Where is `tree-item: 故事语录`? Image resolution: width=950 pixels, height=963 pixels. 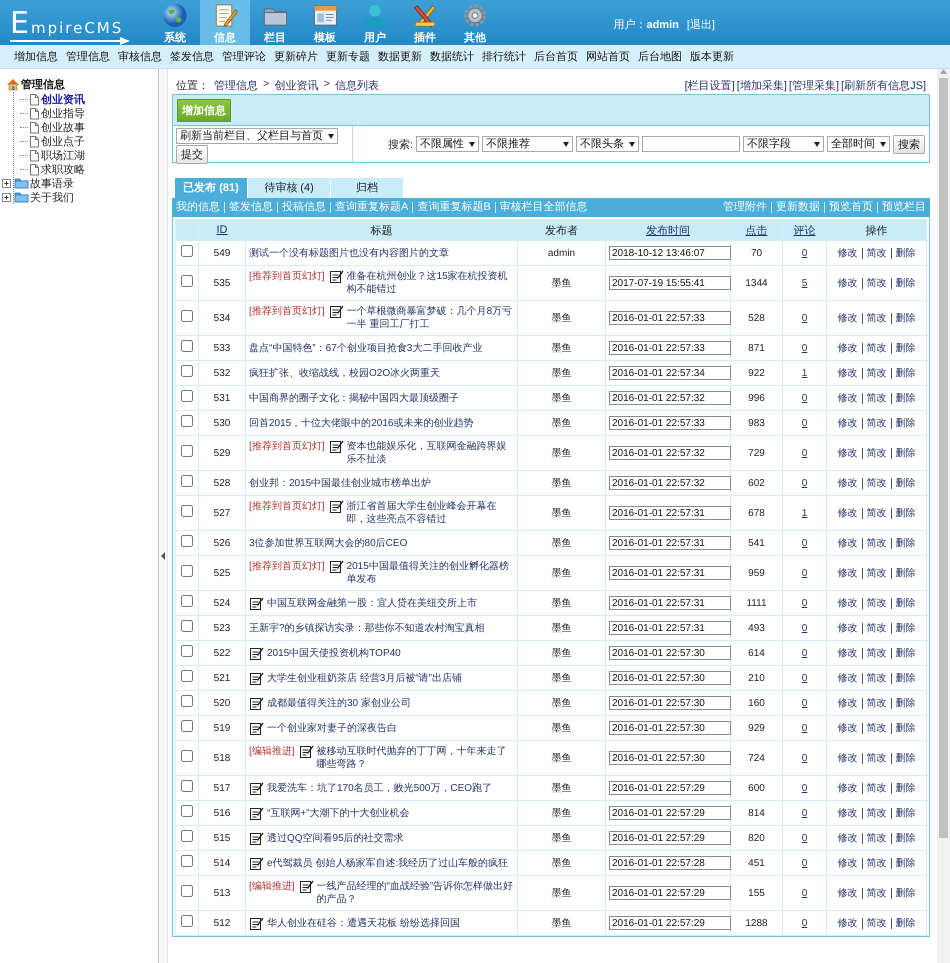 tree-item: 故事语录 is located at coordinates (52, 183).